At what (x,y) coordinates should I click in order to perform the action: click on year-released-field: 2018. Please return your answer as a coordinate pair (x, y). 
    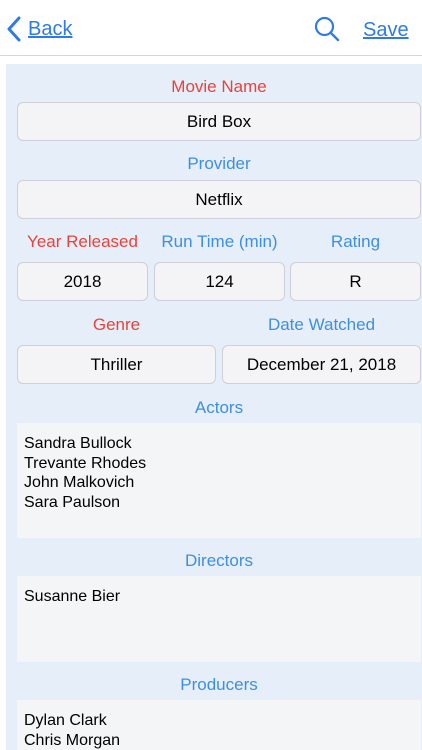
    Looking at the image, I should click on (82, 281).